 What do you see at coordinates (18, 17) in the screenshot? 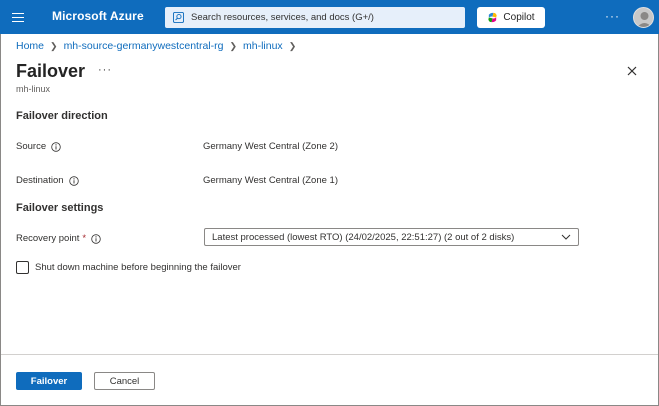
I see `menu-hamburger-icon` at bounding box center [18, 17].